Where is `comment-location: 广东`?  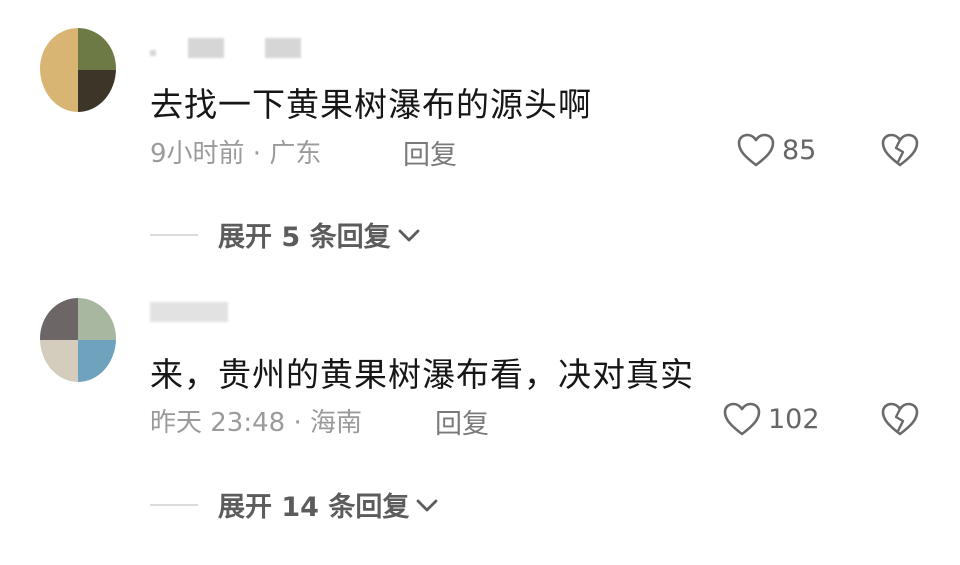 comment-location: 广东 is located at coordinates (295, 154).